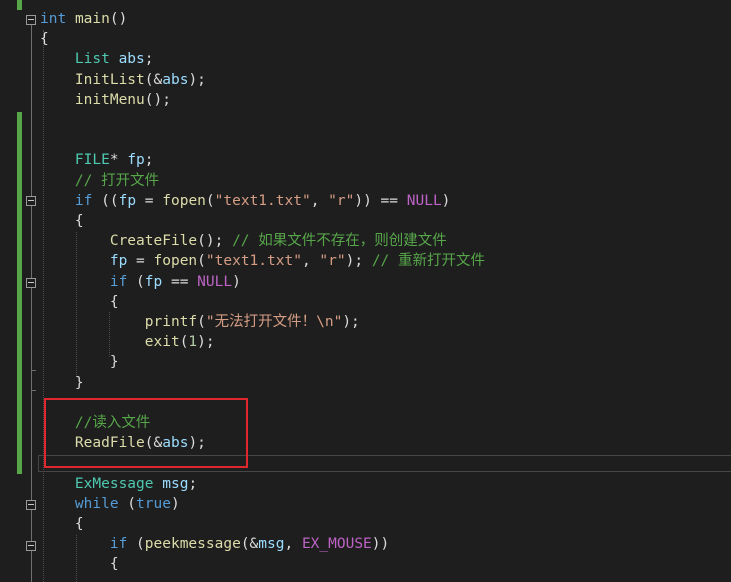 The width and height of the screenshot is (731, 582). What do you see at coordinates (380, 200) in the screenshot?
I see `code-token: )) ==` at bounding box center [380, 200].